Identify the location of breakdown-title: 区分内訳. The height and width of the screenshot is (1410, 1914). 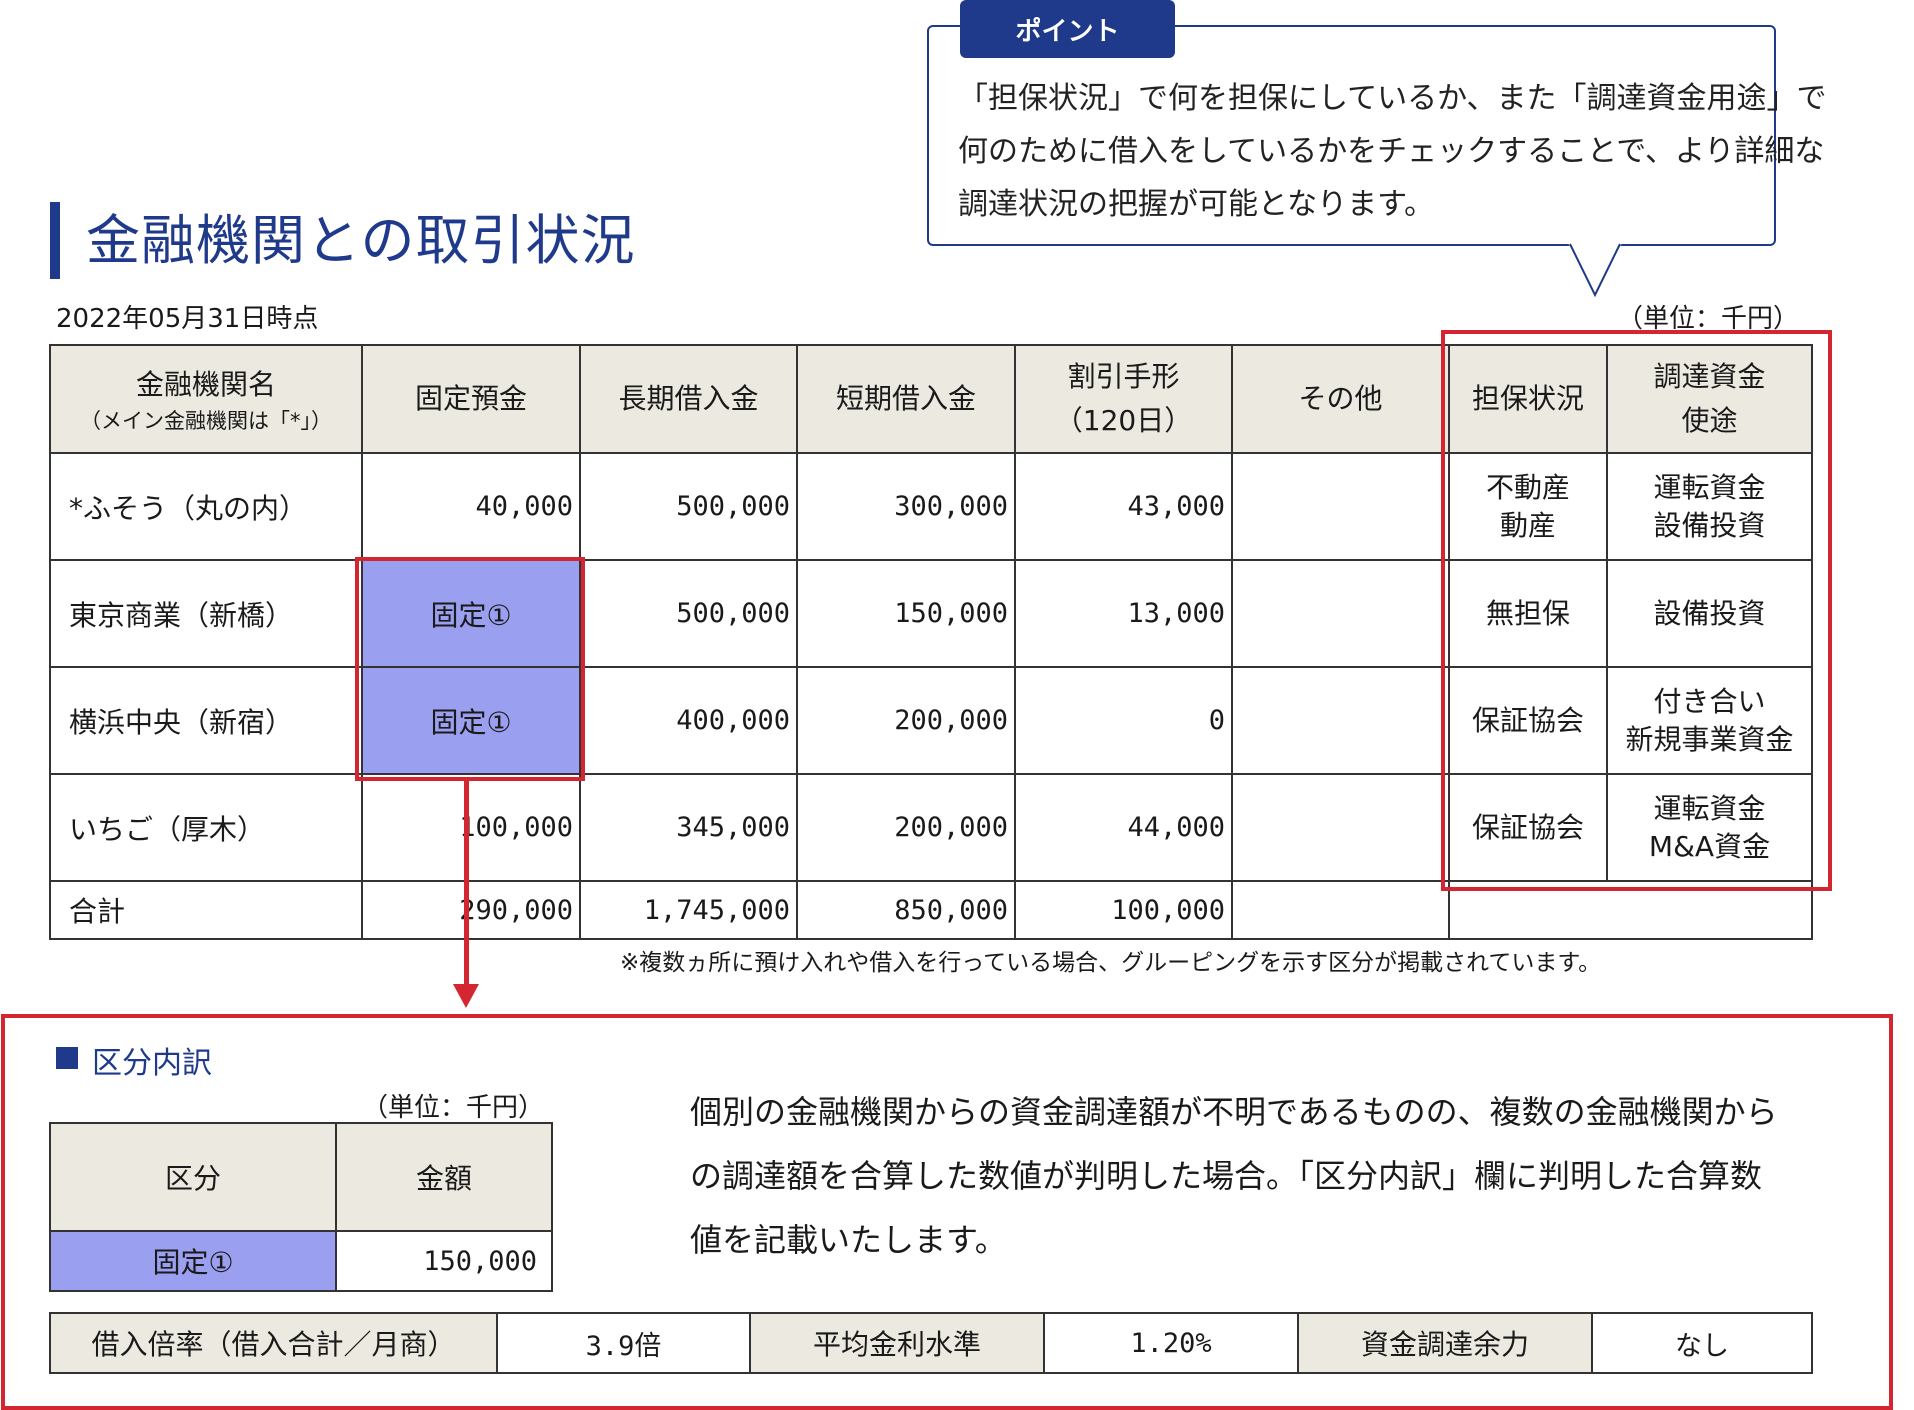
(152, 1063).